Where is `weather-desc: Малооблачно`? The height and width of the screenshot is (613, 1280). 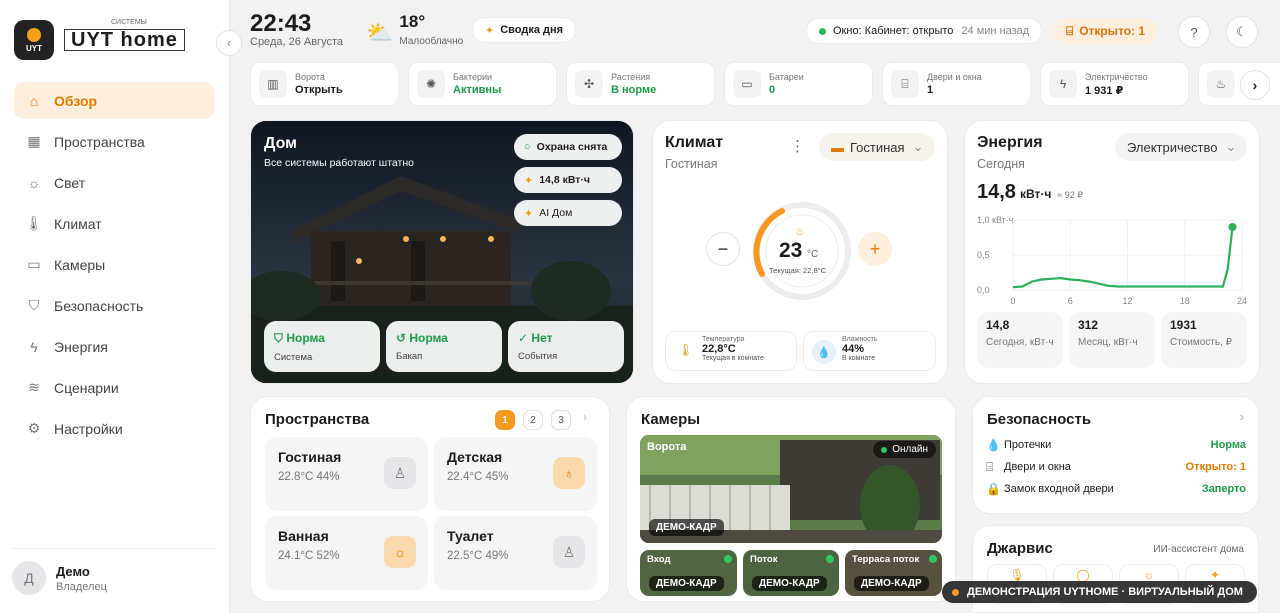
weather-desc: Малооблачно is located at coordinates (431, 41).